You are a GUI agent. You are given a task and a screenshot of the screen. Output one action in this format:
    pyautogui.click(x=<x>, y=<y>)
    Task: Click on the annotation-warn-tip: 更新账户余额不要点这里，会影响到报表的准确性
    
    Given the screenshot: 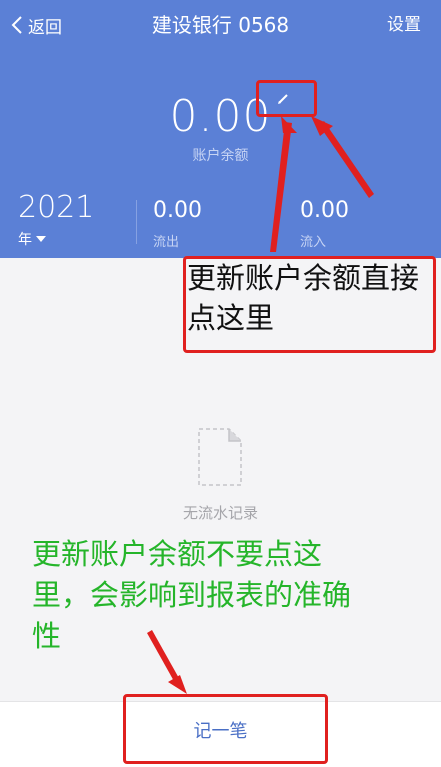 What is the action you would take?
    pyautogui.click(x=192, y=595)
    